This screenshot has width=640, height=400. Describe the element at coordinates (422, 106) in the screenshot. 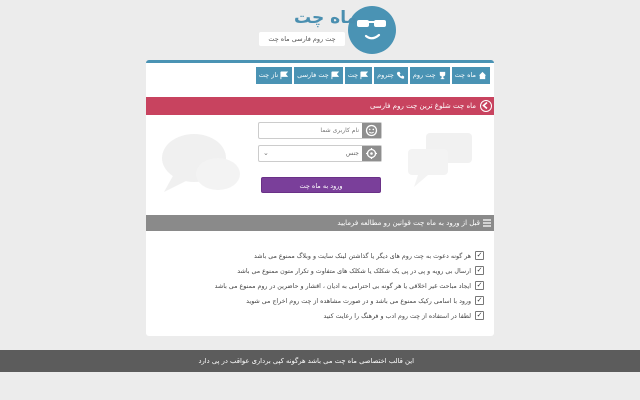

I see `login-header-title: ماه چت شلوغ ترین چت روم فارسی` at that location.